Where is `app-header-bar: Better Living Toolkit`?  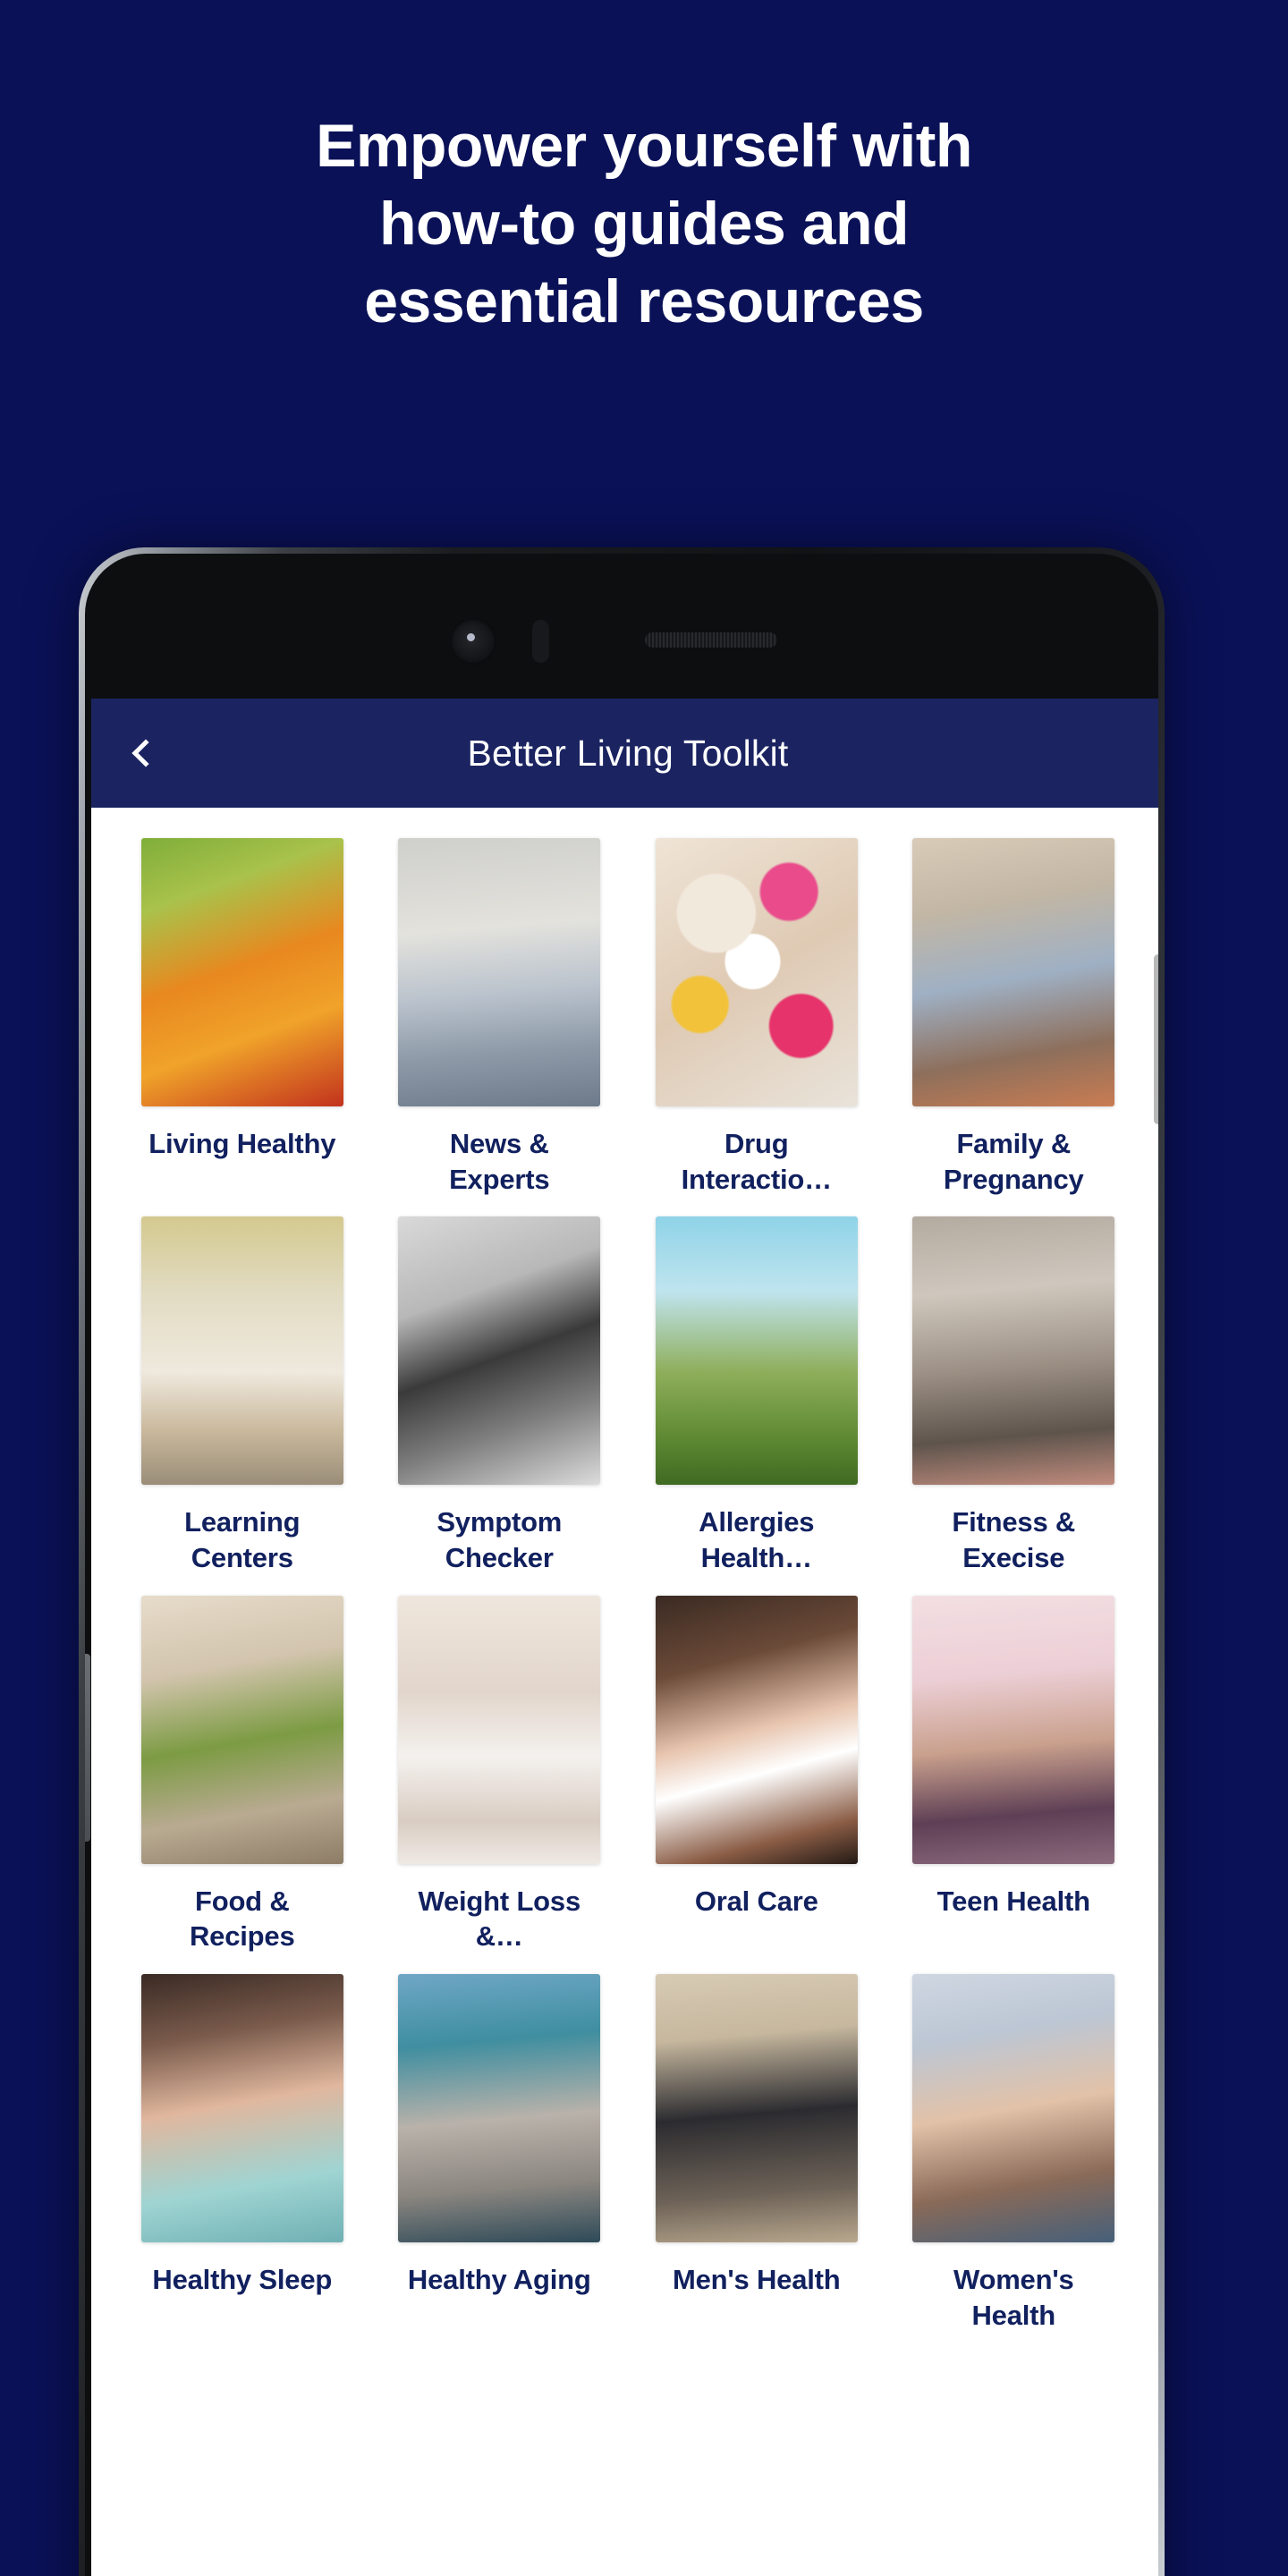
app-header-bar: Better Living Toolkit is located at coordinates (624, 753).